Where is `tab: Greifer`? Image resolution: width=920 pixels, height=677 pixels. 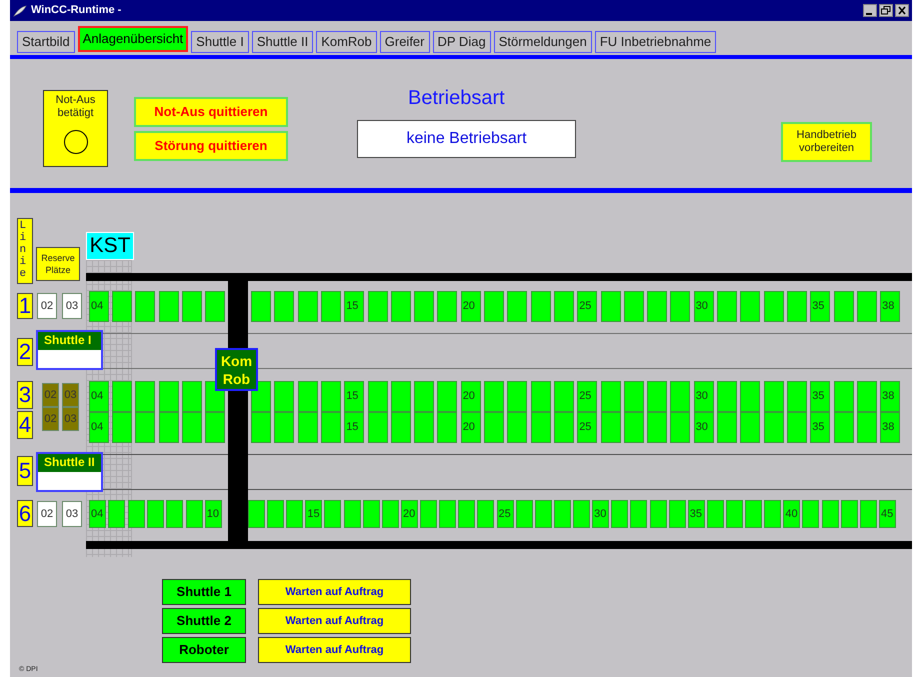
tab: Greifer is located at coordinates (405, 42).